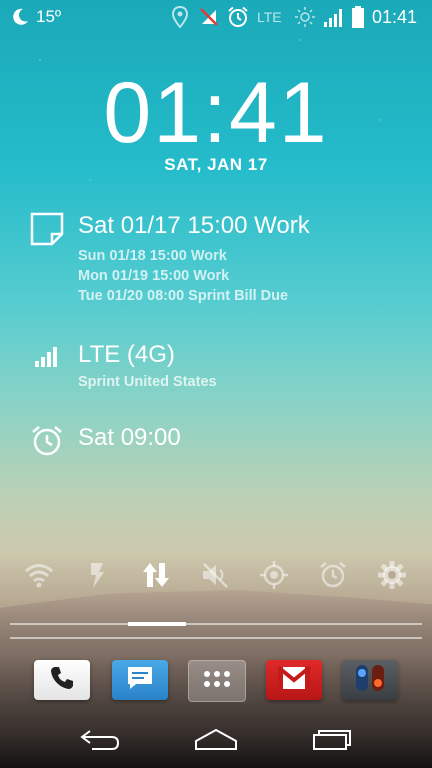 The image size is (432, 768). I want to click on calendar-primary-event: Sat 01/17 15:00 Work, so click(194, 225).